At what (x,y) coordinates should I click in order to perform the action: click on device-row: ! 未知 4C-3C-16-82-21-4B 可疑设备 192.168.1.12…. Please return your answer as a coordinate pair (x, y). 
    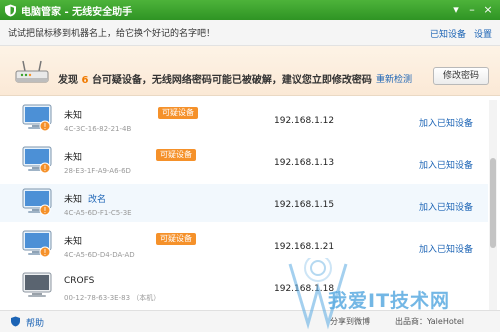
    Looking at the image, I should click on (244, 119).